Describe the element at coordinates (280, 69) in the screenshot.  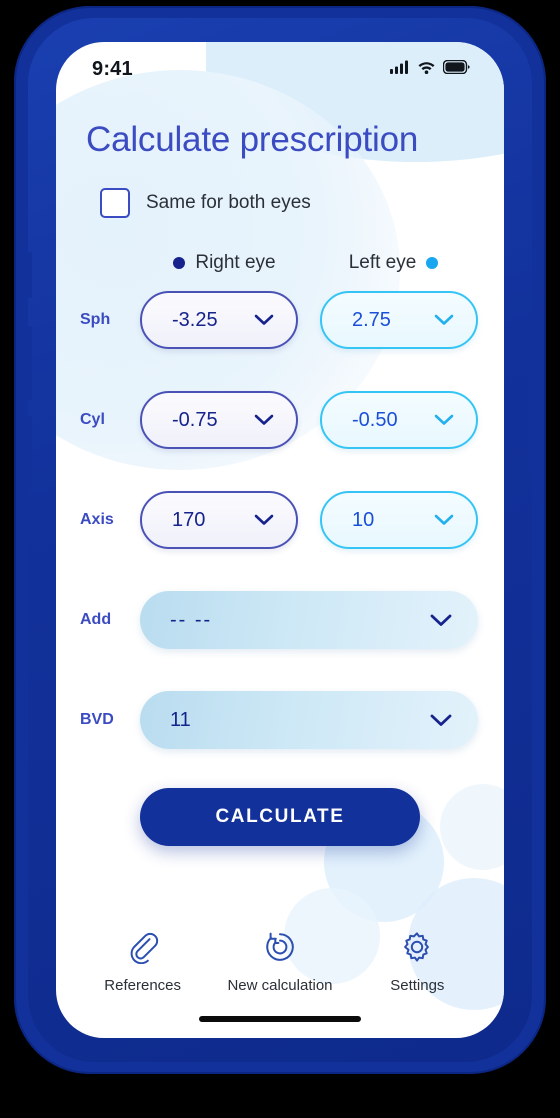
I see `status-bar: 9:41` at that location.